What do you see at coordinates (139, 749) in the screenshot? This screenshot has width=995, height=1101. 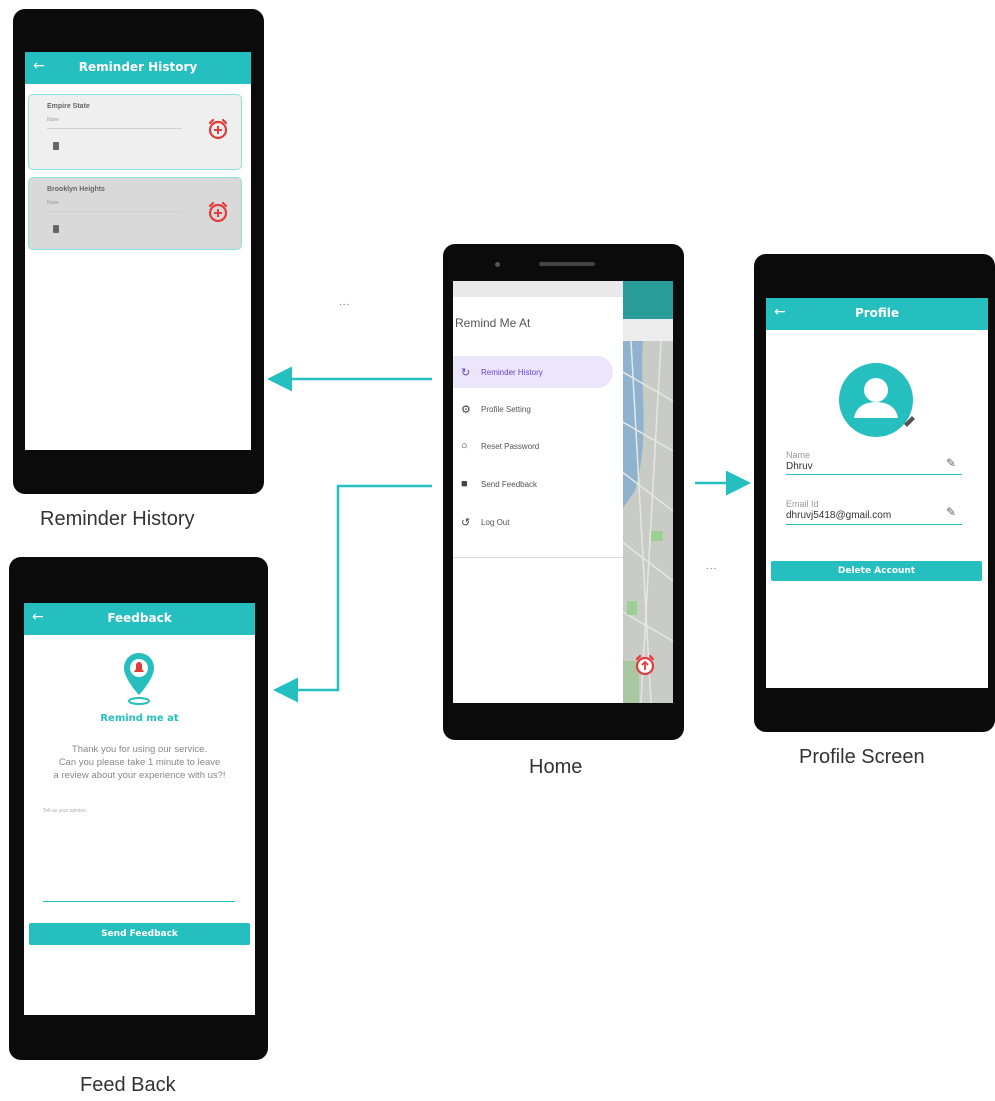 I see `message-line: Thank you for using our service.` at bounding box center [139, 749].